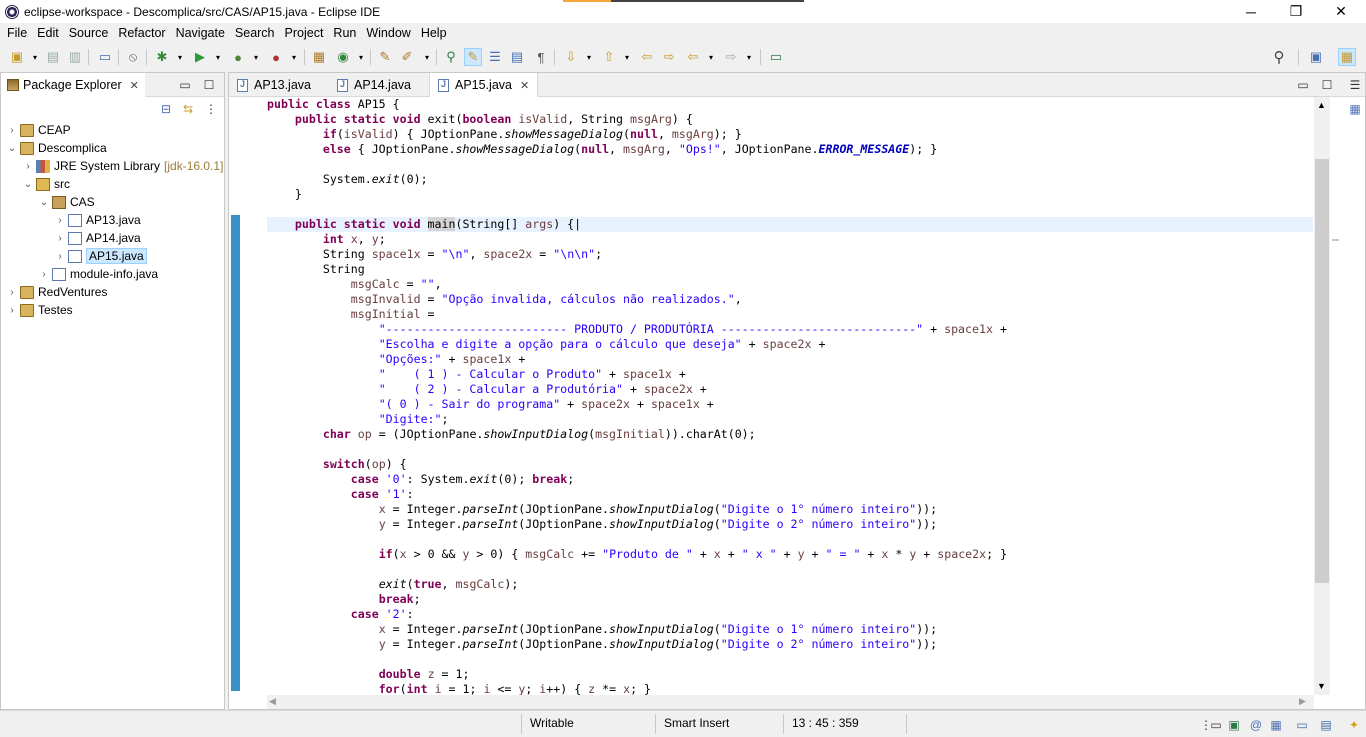 The width and height of the screenshot is (1366, 737). What do you see at coordinates (17, 57) in the screenshot?
I see `new-icon: ▣` at bounding box center [17, 57].